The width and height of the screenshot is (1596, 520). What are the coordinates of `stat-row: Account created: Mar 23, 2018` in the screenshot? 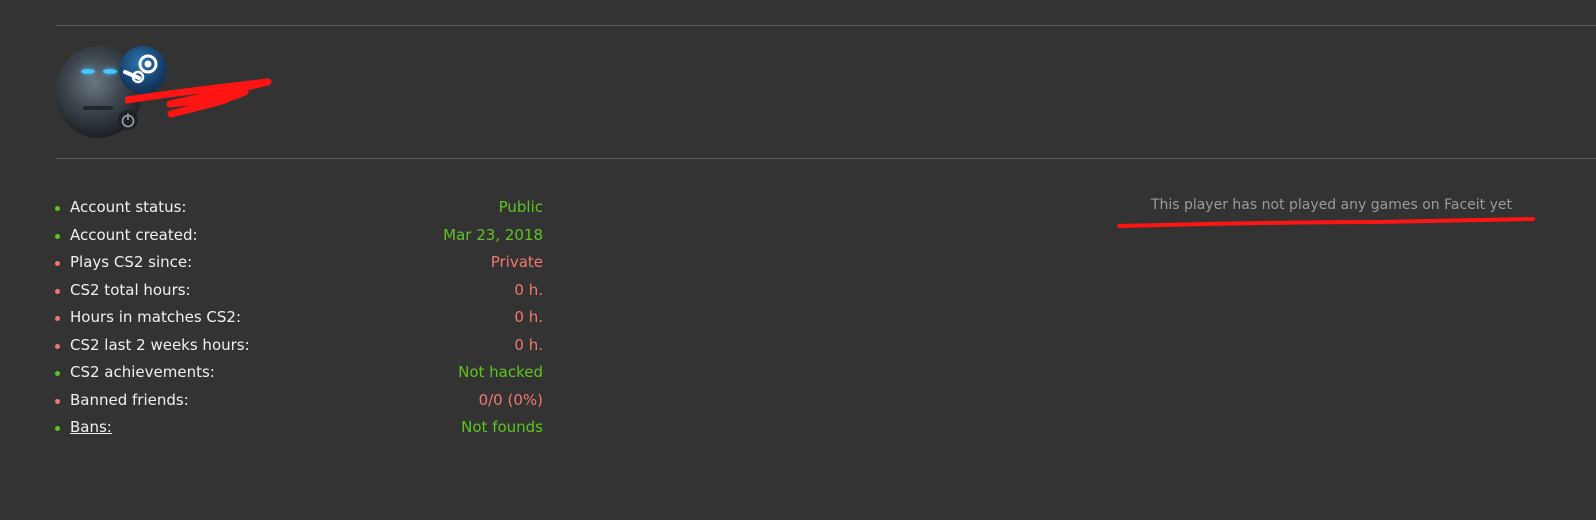 It's located at (299, 236).